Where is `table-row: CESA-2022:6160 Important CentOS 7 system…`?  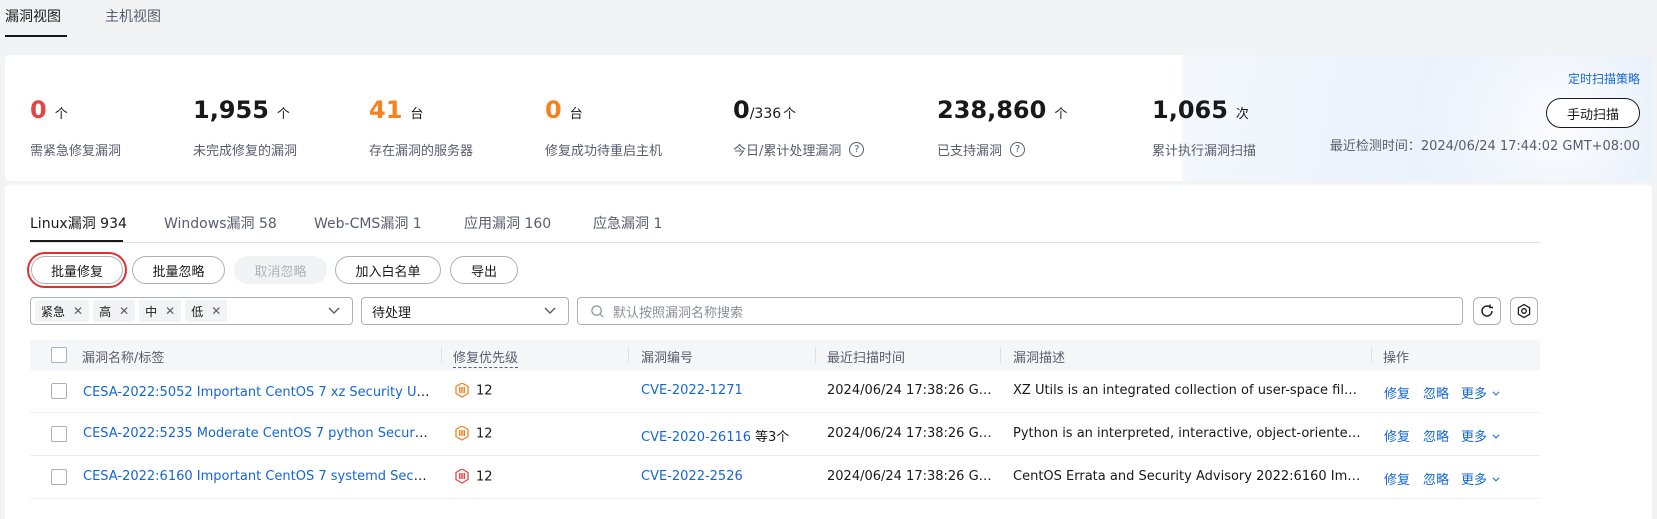
table-row: CESA-2022:6160 Important CentOS 7 system… is located at coordinates (785, 477).